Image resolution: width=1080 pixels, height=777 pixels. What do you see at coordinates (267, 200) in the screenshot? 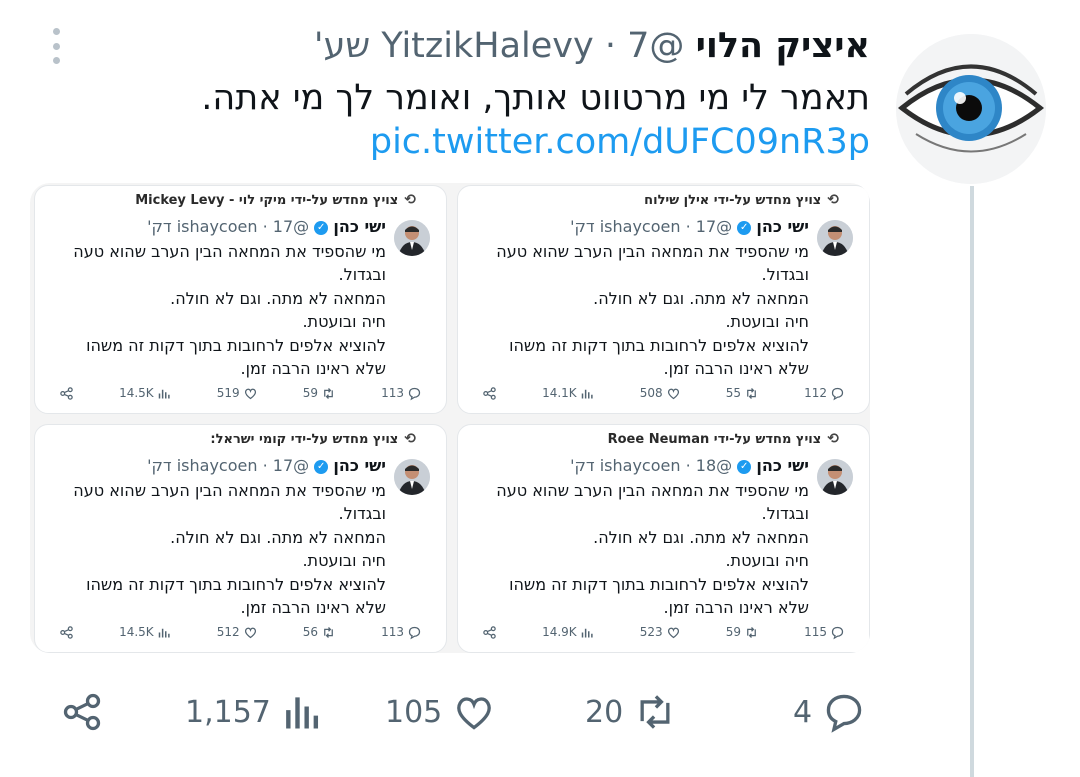
I see `retweeted-by: צויץ מחדש על-ידי מיקי לוי - Mickey Levy` at bounding box center [267, 200].